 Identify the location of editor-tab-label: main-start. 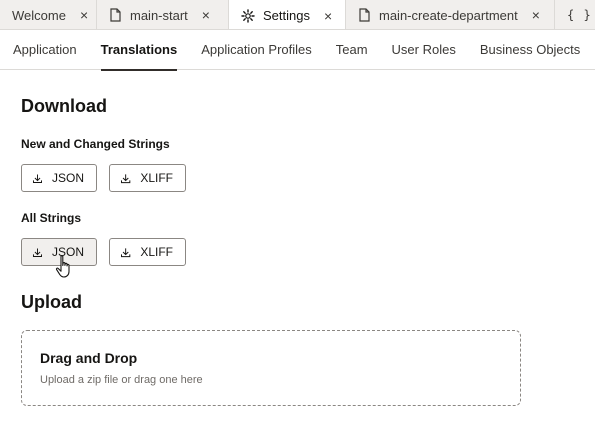
(159, 15).